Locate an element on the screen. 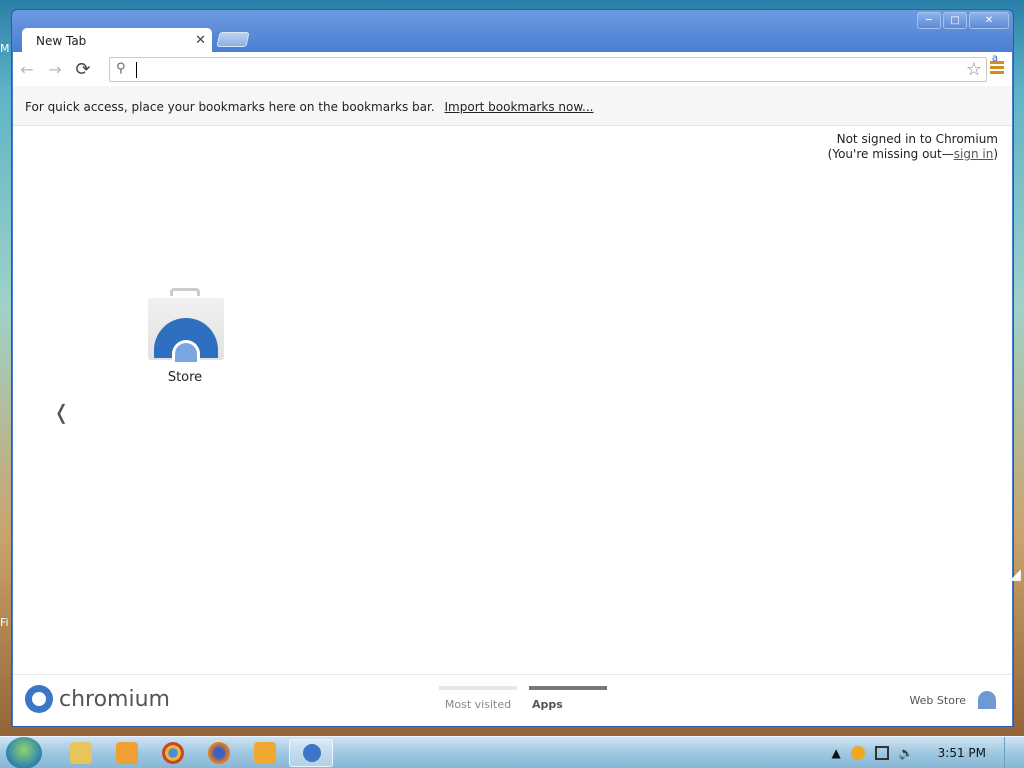 The height and width of the screenshot is (768, 1024). omnibox: ⚲ ☆ is located at coordinates (548, 69).